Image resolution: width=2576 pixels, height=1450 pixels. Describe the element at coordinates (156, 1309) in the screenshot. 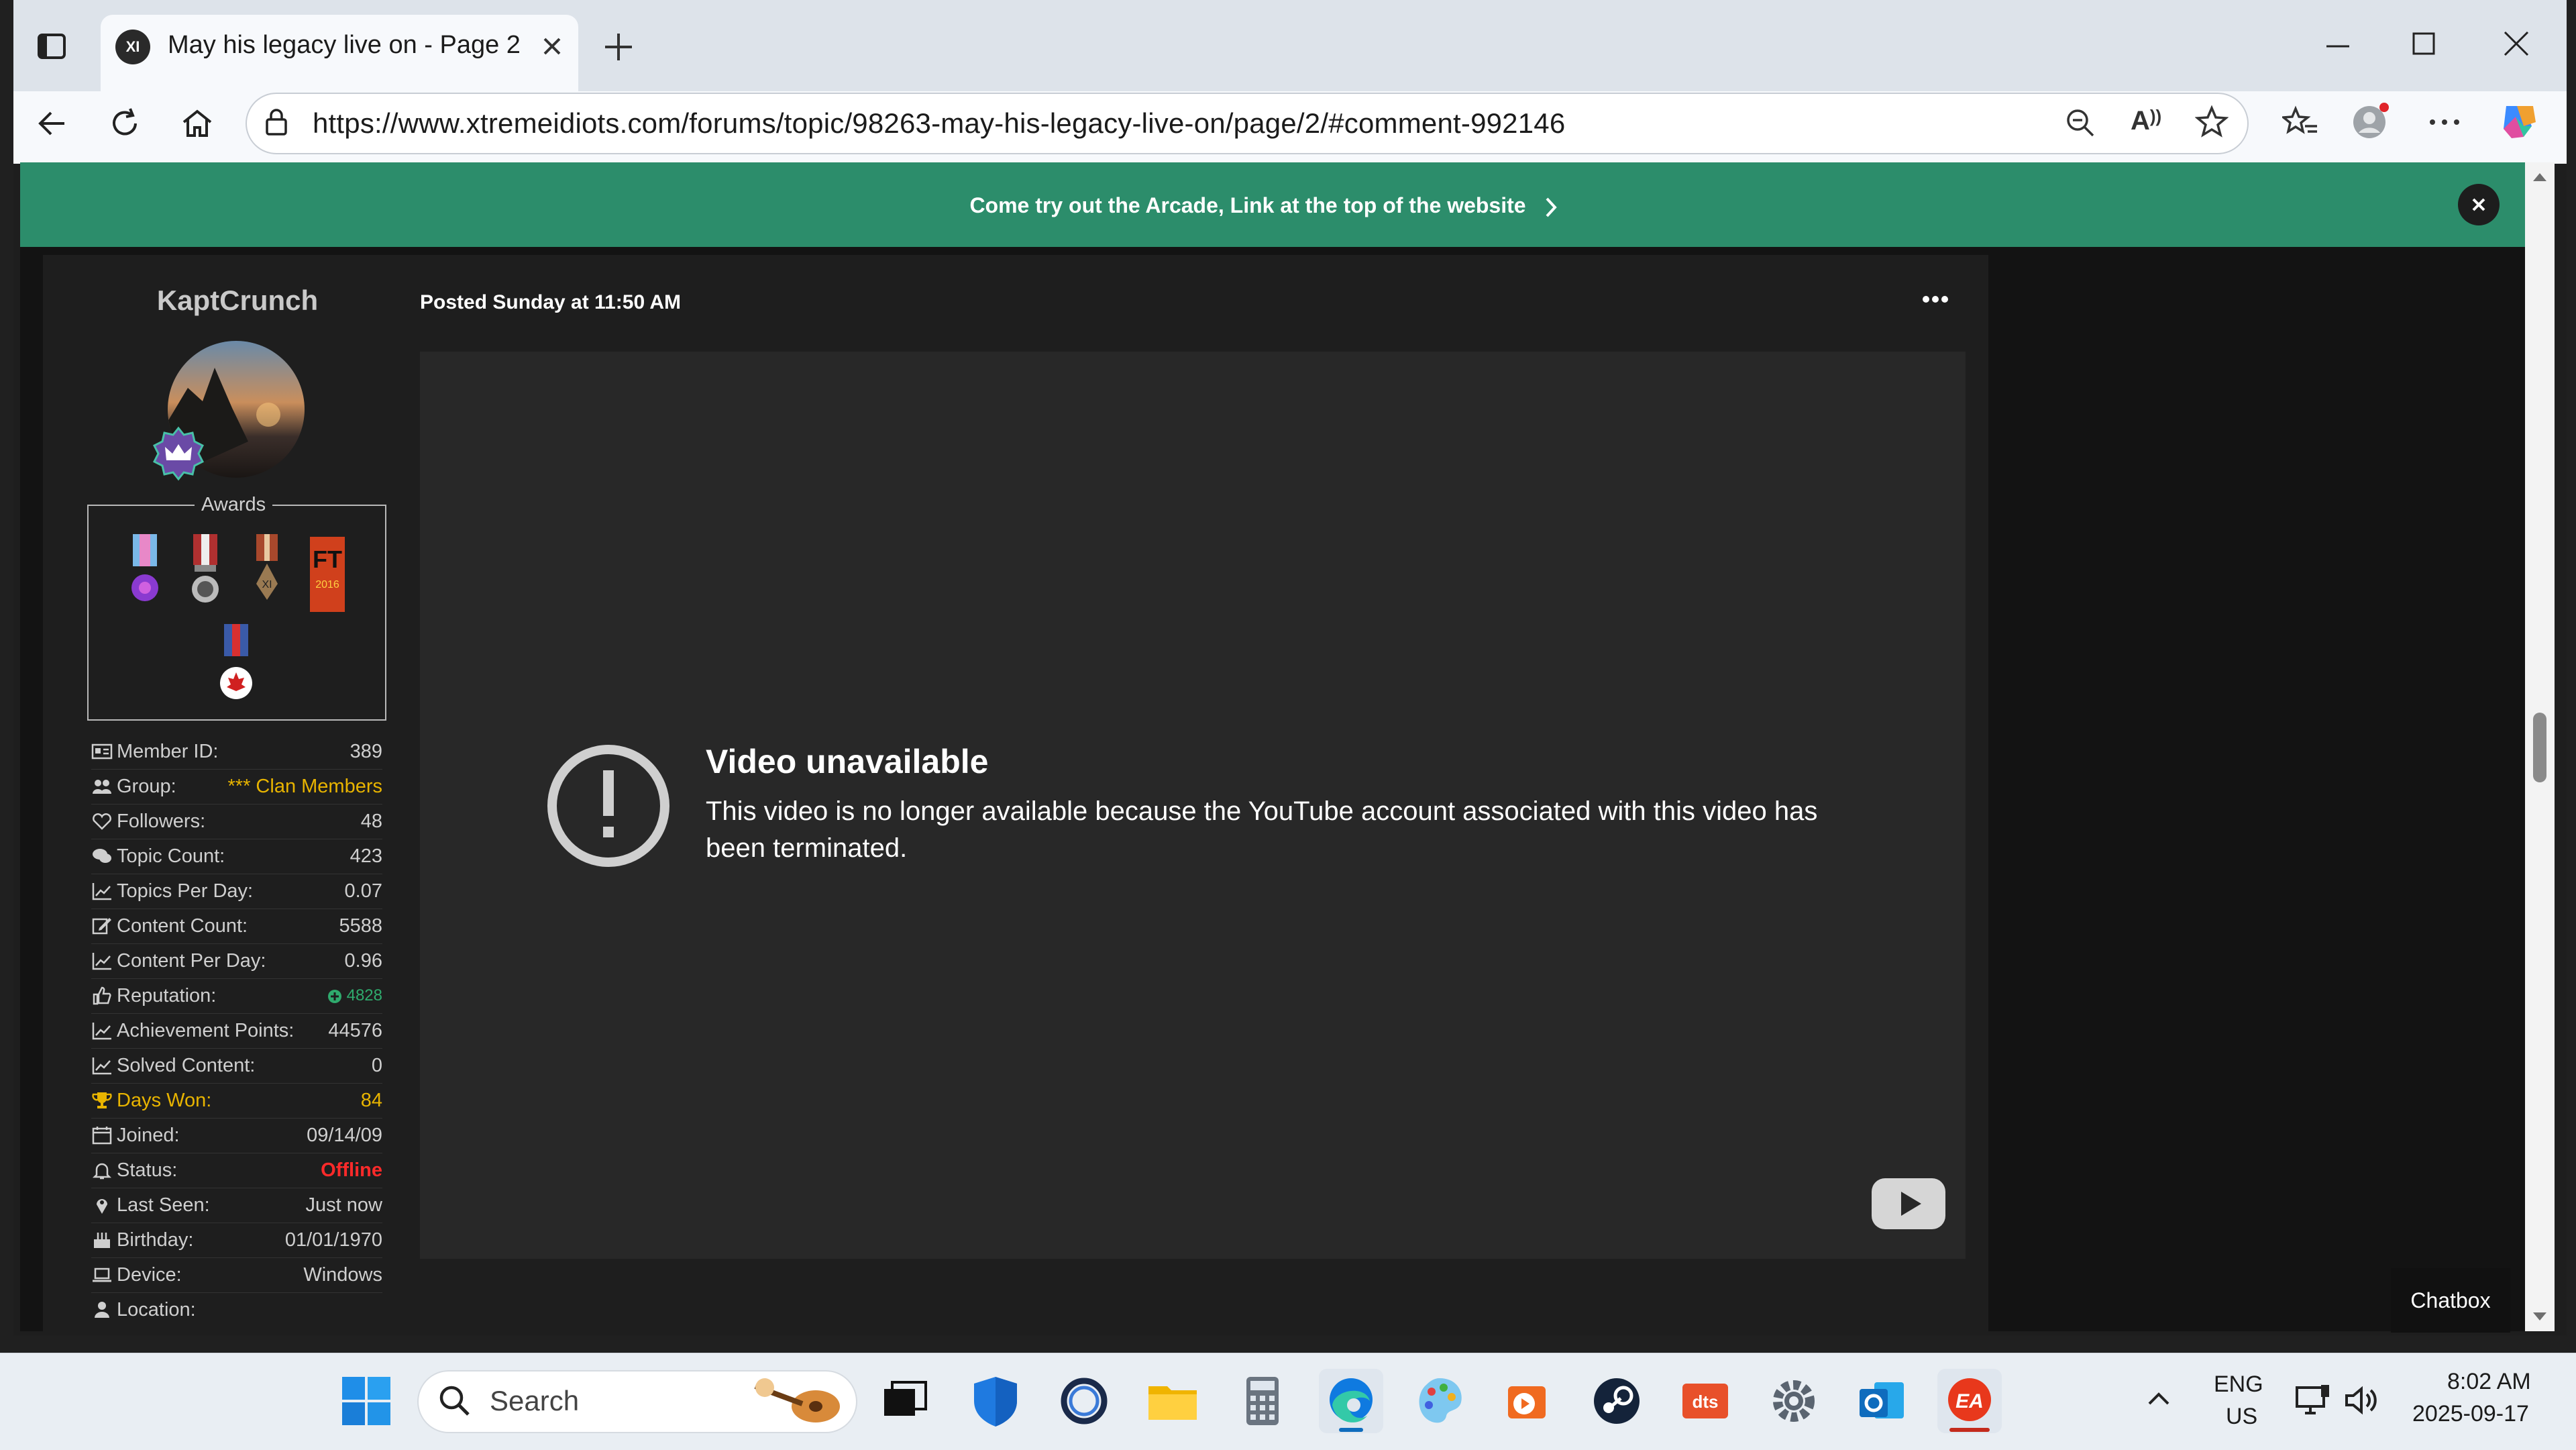

I see `stat-label: Location:` at that location.